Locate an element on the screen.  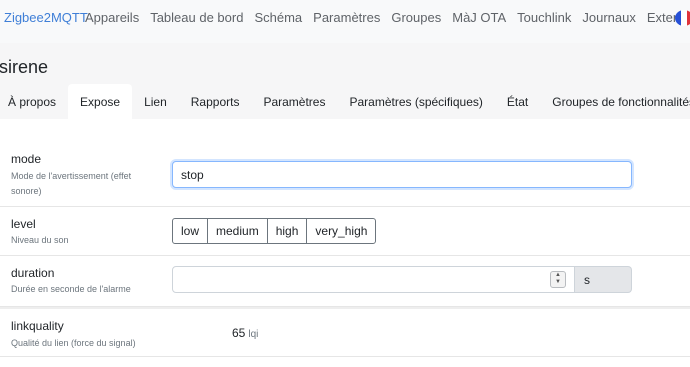
nav-link-journaux: Journaux is located at coordinates (608, 17).